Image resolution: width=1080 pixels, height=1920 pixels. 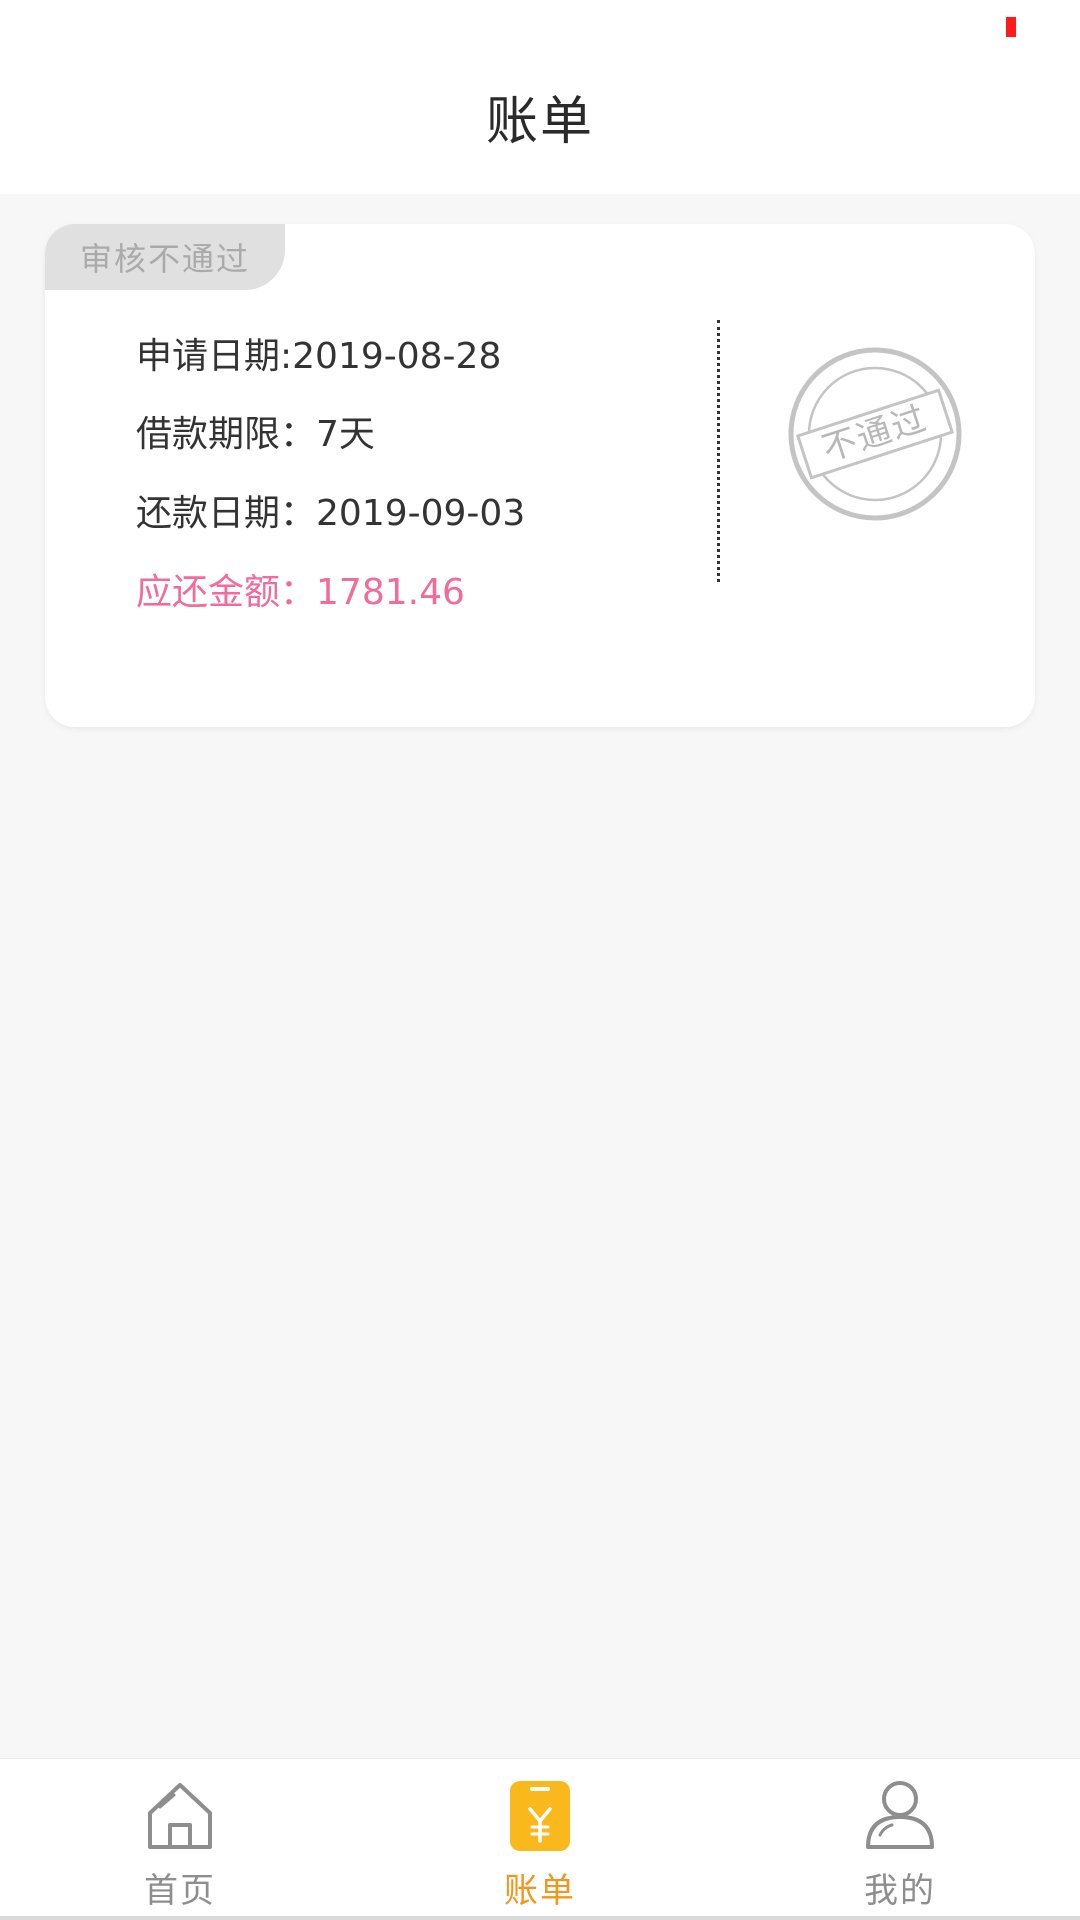 What do you see at coordinates (180, 1816) in the screenshot?
I see `home-icon` at bounding box center [180, 1816].